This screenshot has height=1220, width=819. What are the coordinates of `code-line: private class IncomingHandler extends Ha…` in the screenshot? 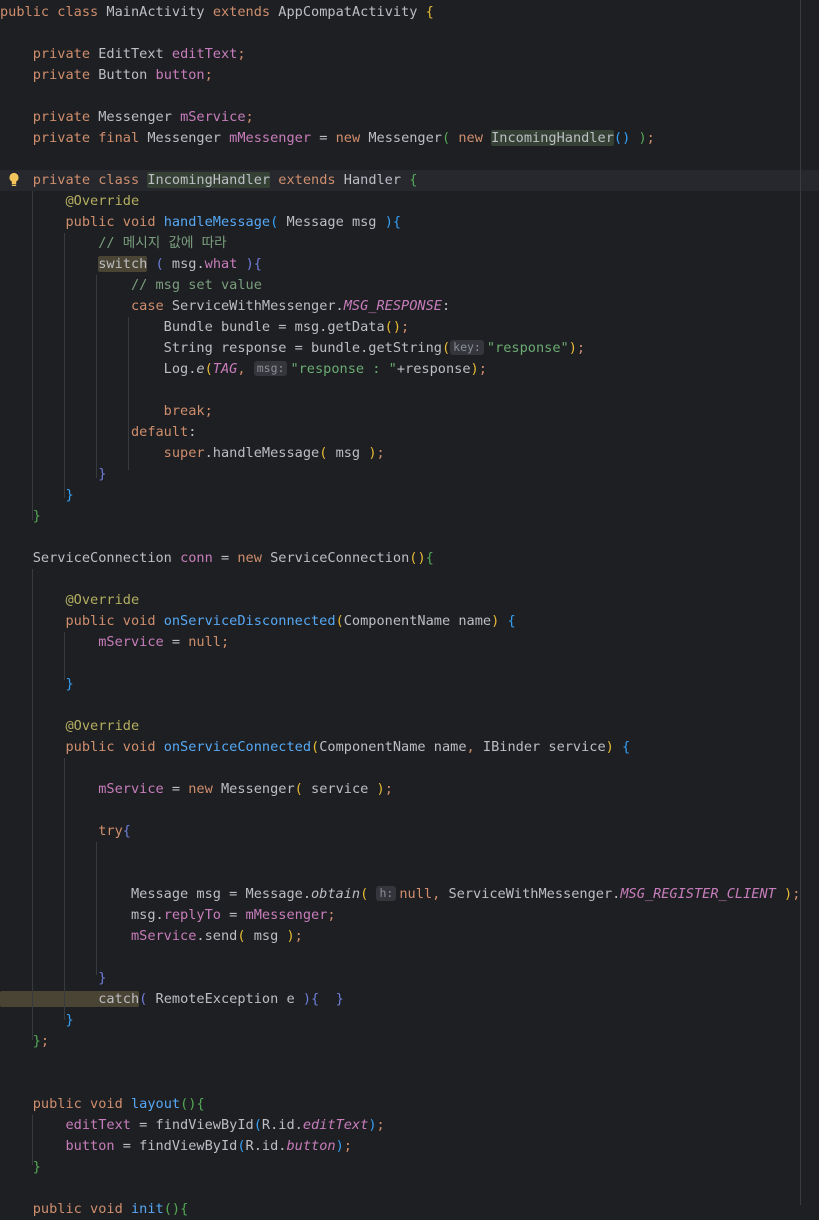 It's located at (208, 180).